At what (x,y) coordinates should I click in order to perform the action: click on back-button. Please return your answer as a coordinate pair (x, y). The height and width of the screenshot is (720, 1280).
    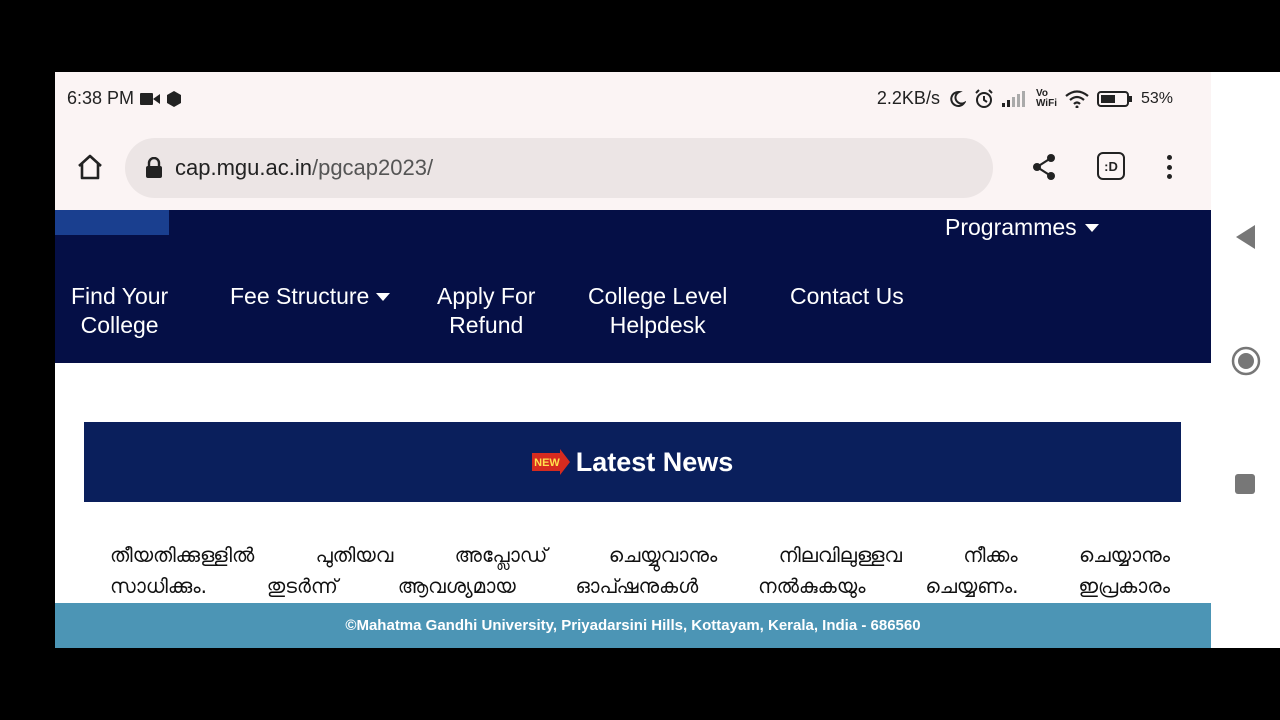
    Looking at the image, I should click on (1246, 239).